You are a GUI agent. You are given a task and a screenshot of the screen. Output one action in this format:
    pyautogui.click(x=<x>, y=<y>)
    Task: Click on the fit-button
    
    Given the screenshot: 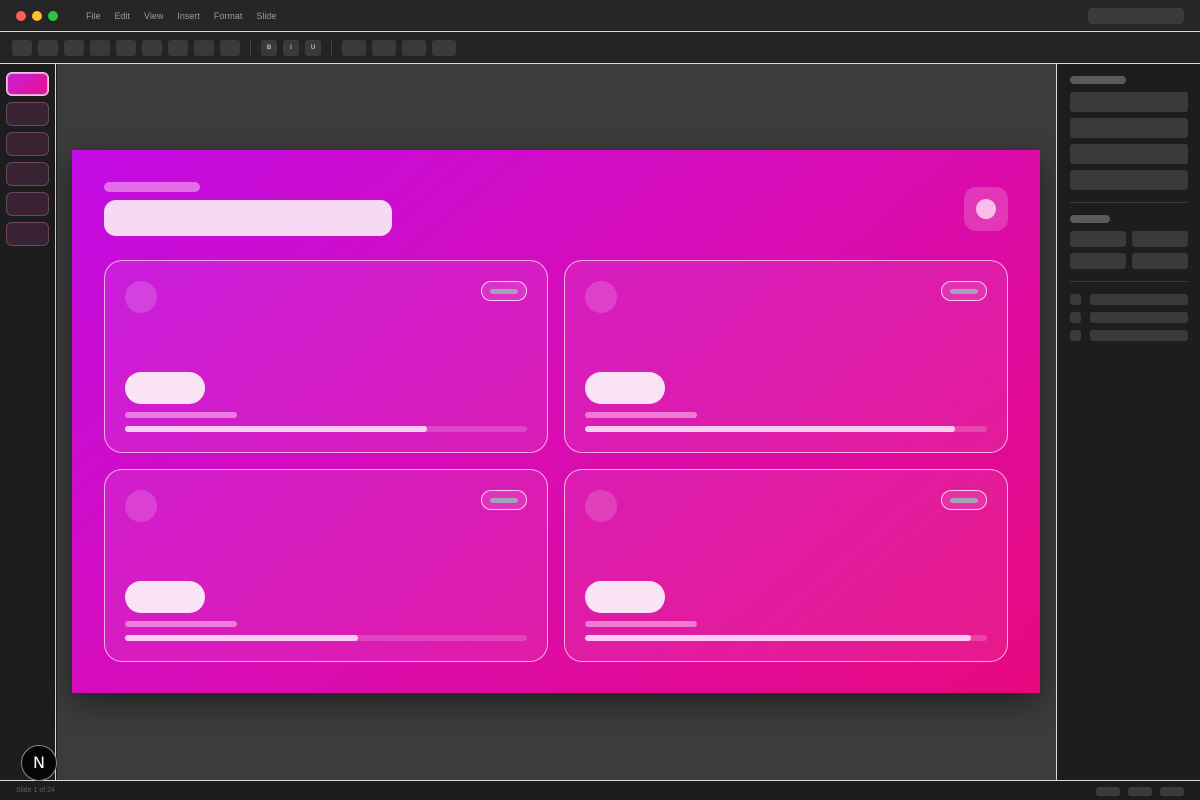 What is the action you would take?
    pyautogui.click(x=1140, y=791)
    